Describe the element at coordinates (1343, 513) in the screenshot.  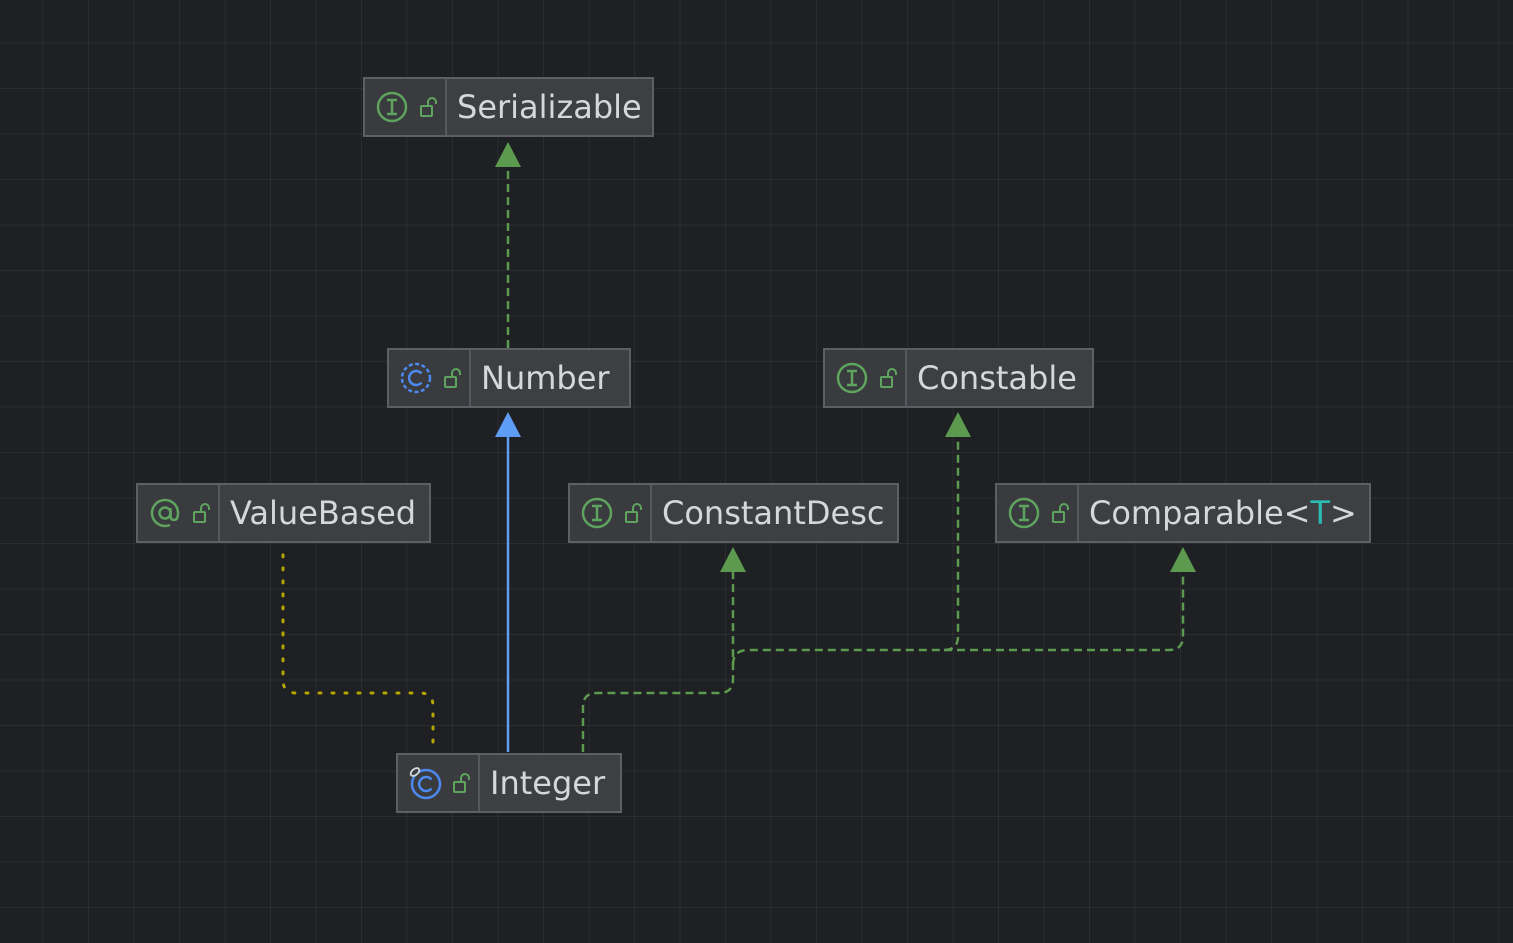
I see `node-label-suffix: >` at that location.